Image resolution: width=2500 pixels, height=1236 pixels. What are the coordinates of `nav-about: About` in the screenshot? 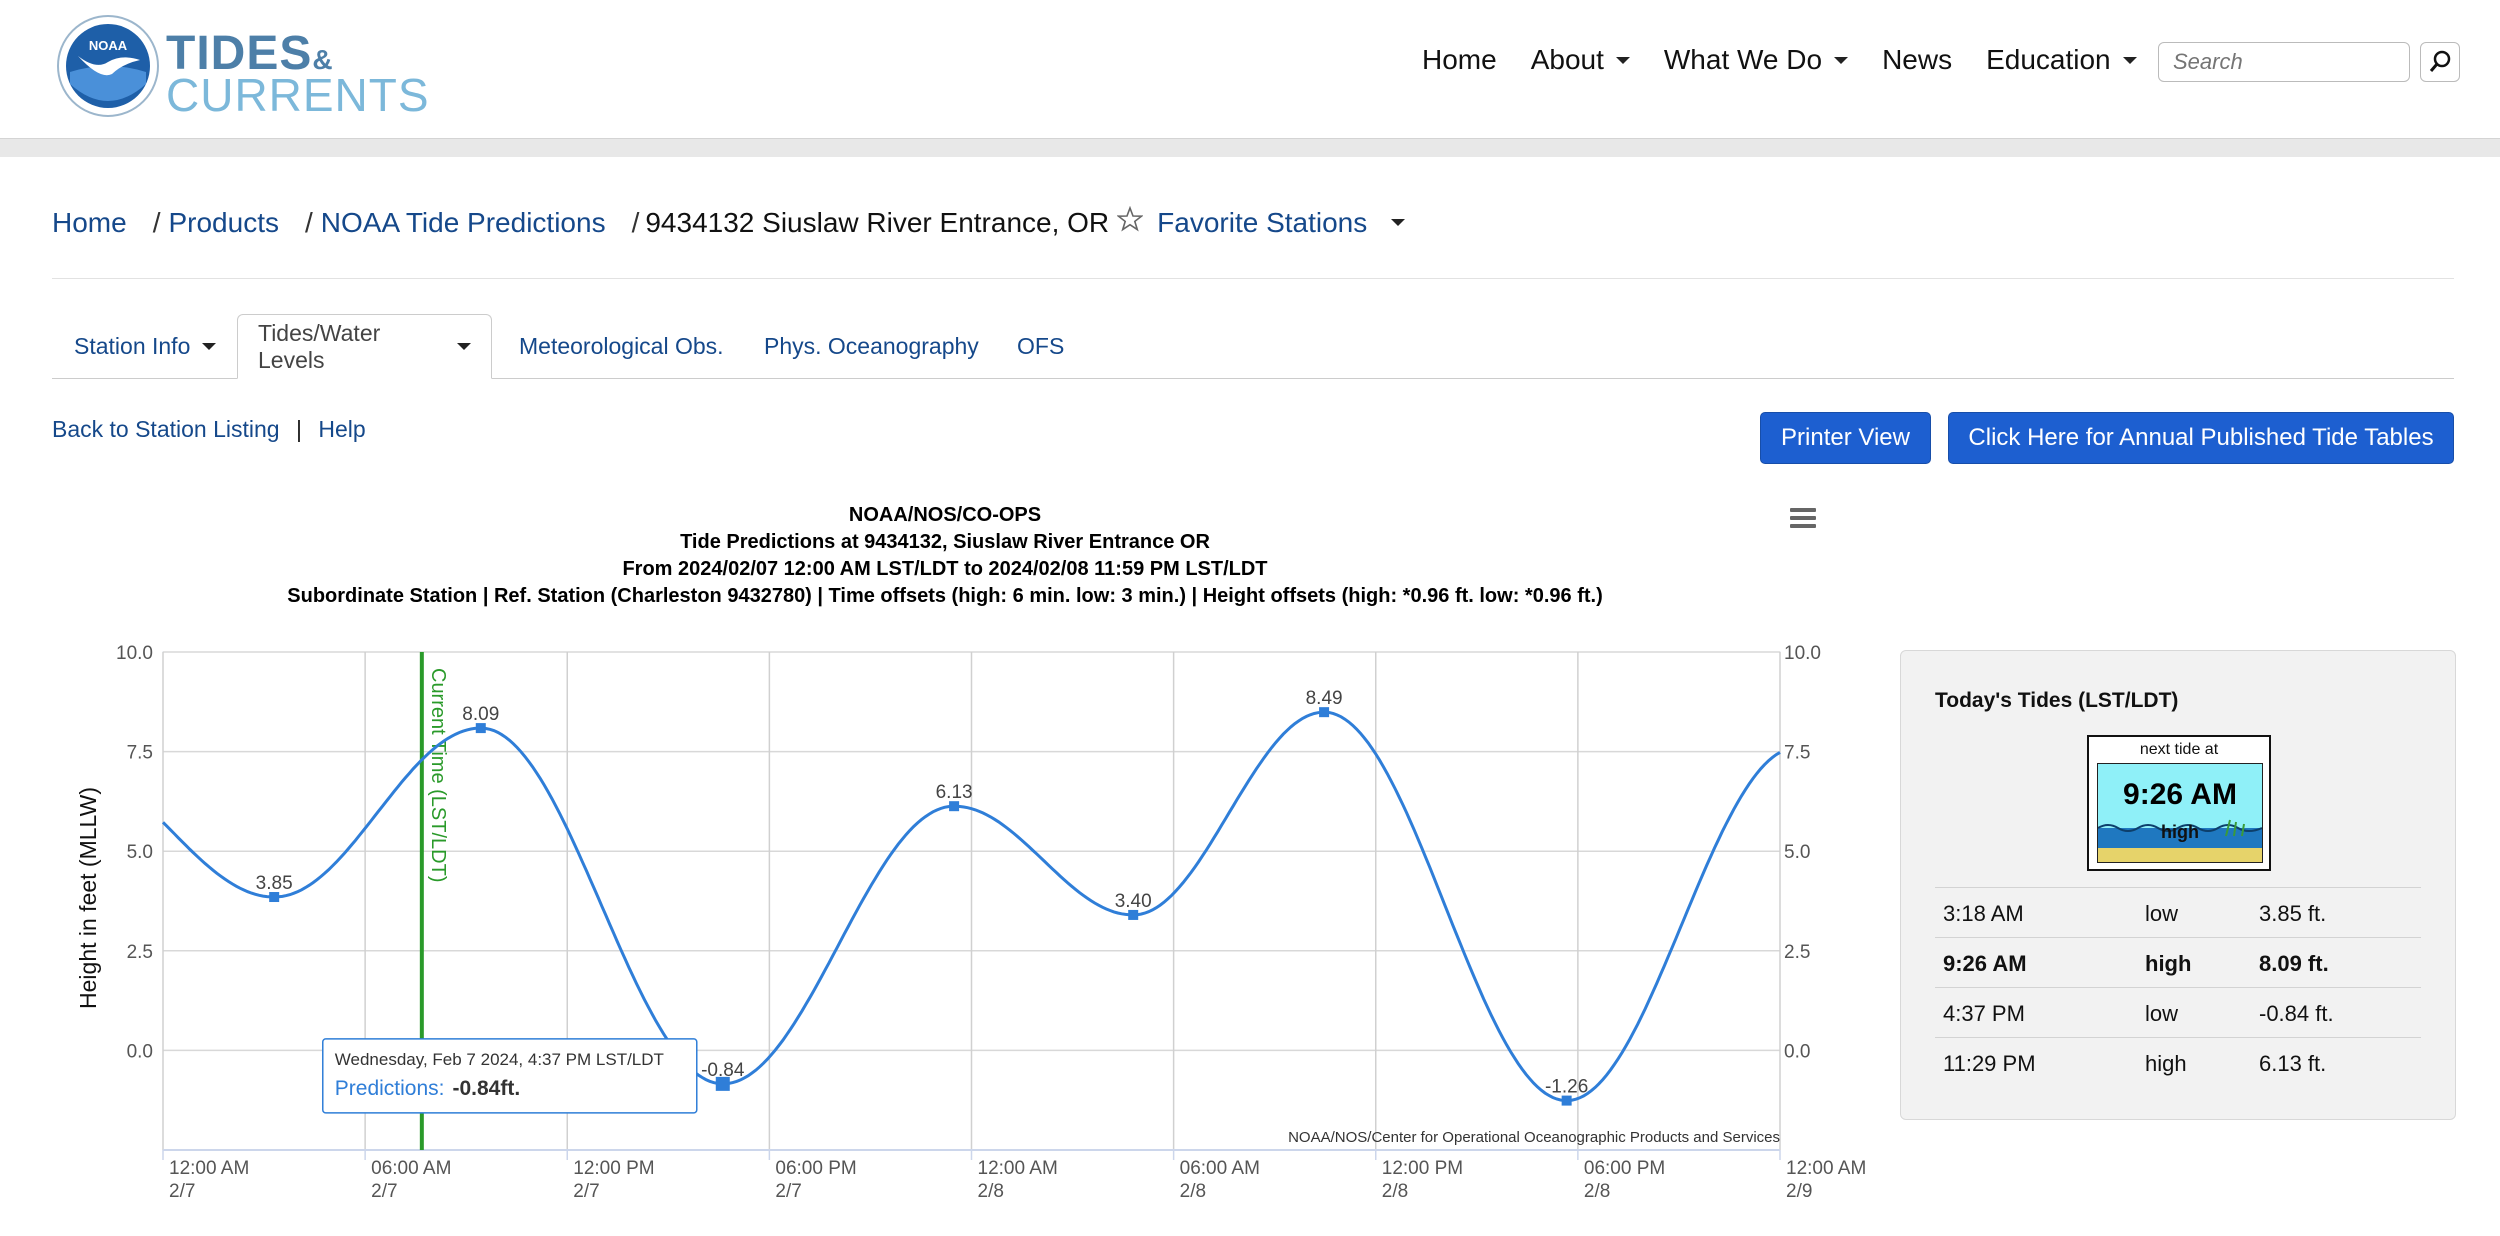 It's located at (1580, 60).